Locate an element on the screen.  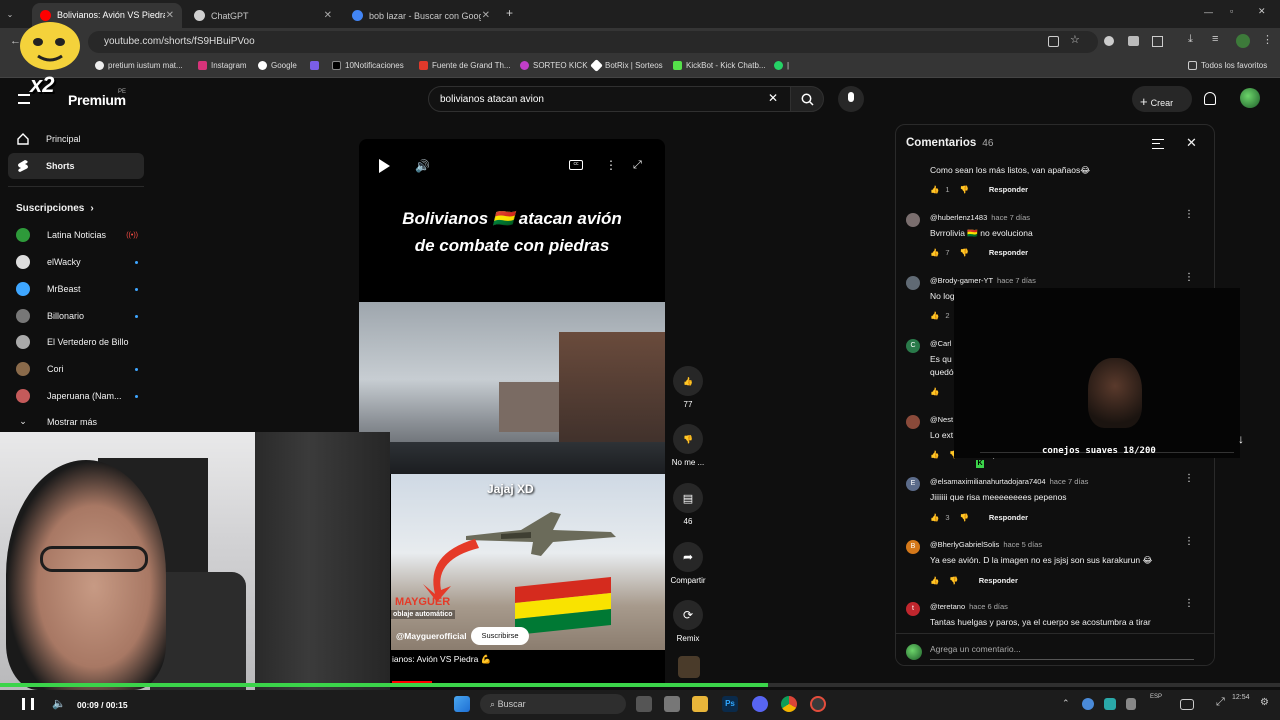
volume-icon: 🔈 is located at coordinates (59, 703).